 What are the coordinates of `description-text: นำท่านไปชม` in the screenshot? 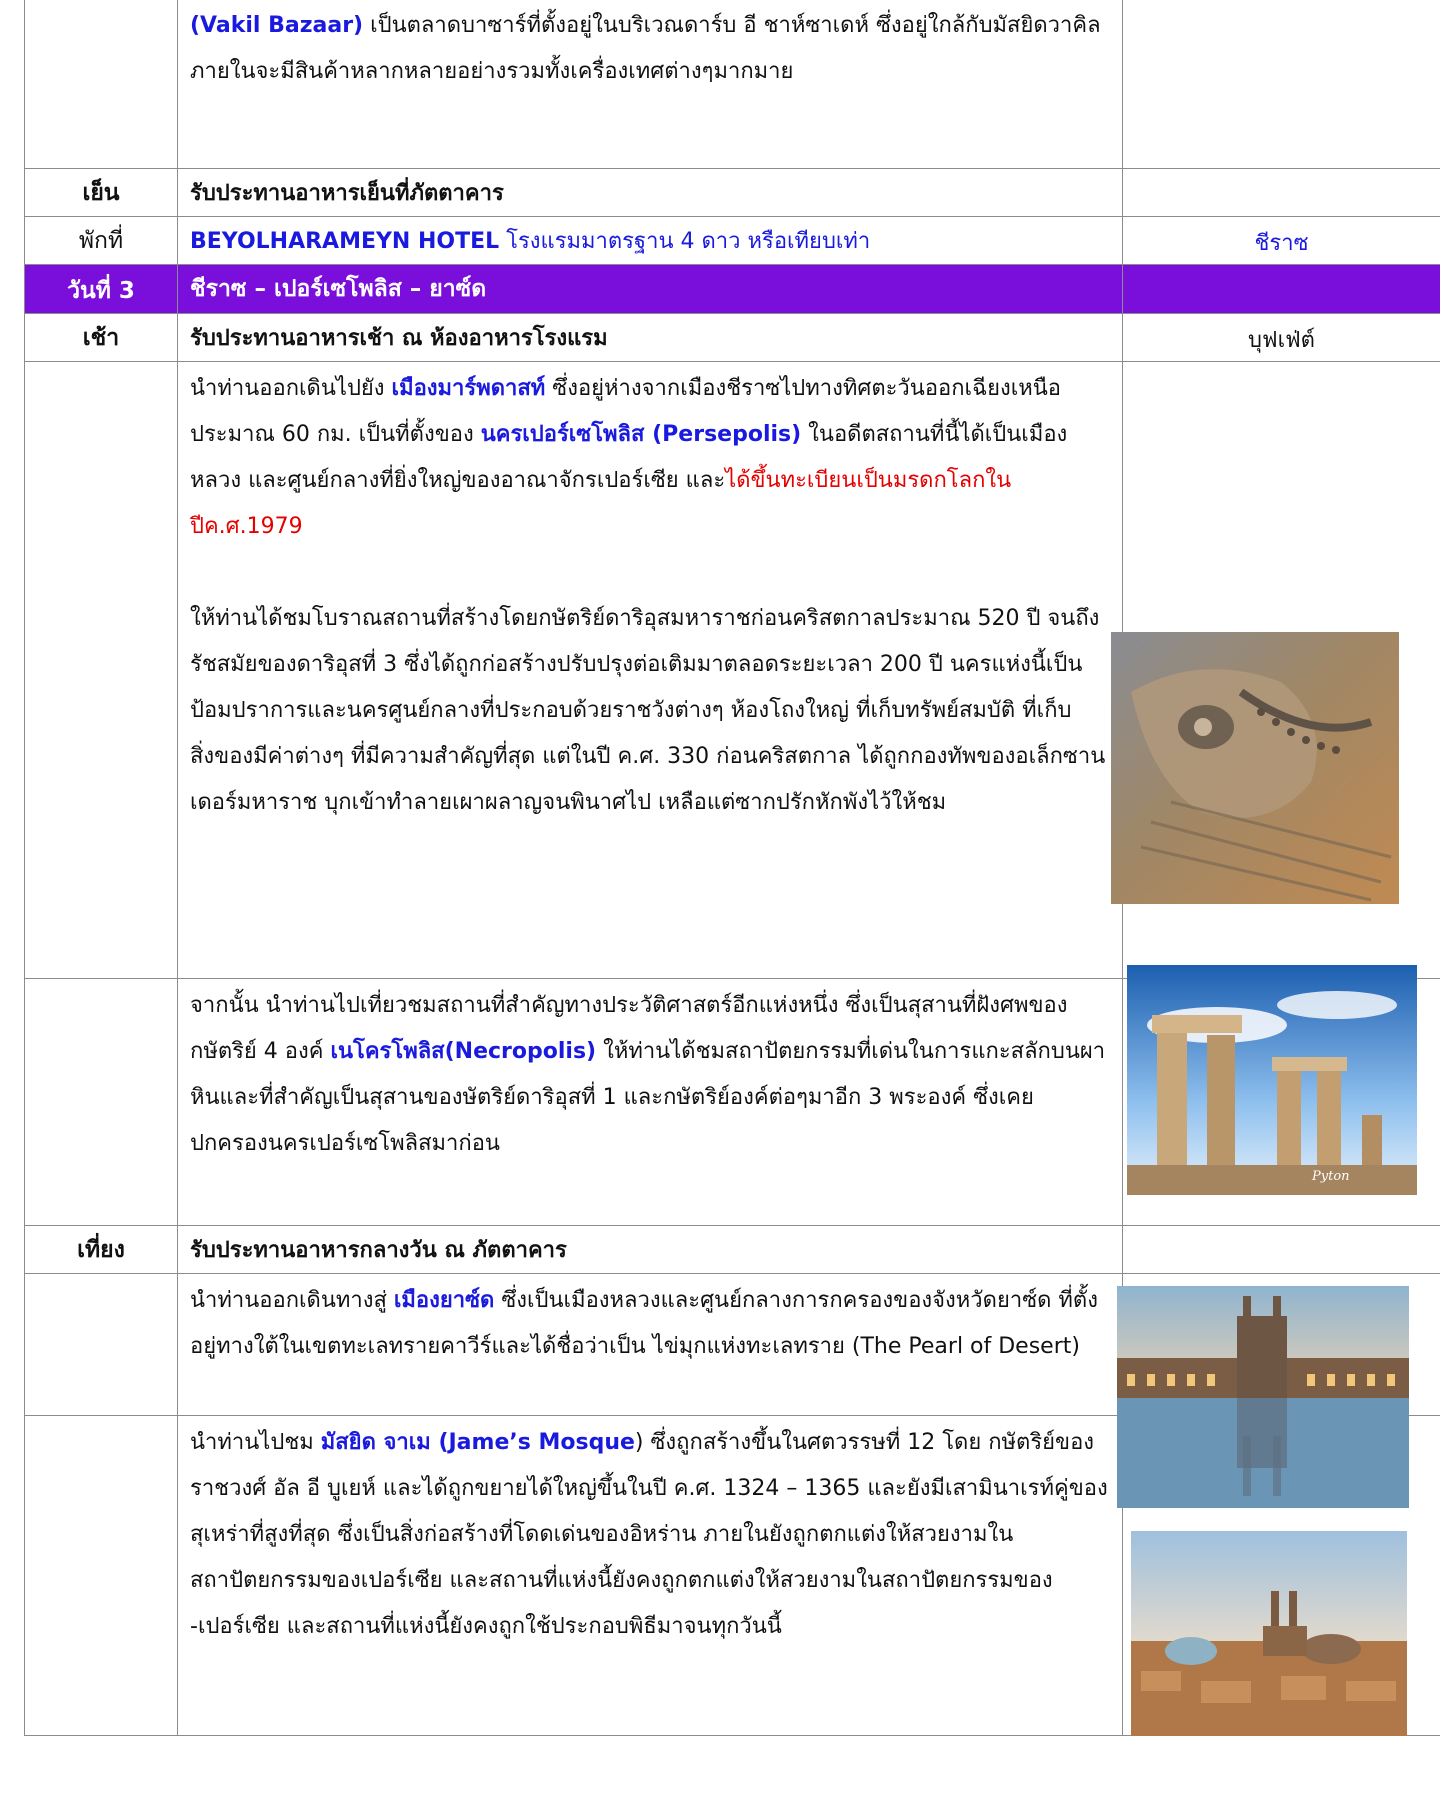 It's located at (255, 1442).